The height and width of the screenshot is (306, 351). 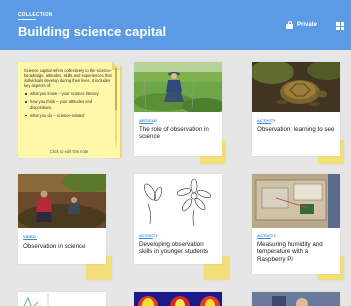 What do you see at coordinates (62, 201) in the screenshot?
I see `outdoor-students-photo` at bounding box center [62, 201].